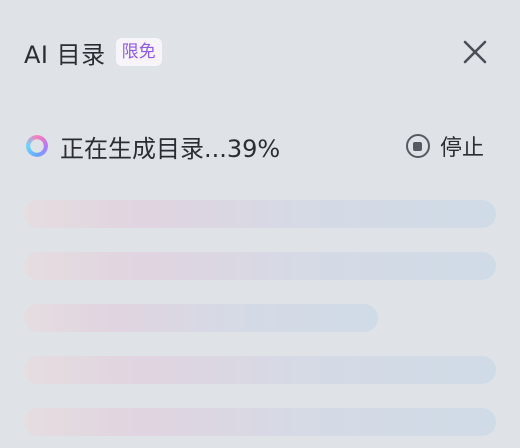 This screenshot has width=520, height=448. Describe the element at coordinates (65, 54) in the screenshot. I see `panel-title: AI 目录` at that location.